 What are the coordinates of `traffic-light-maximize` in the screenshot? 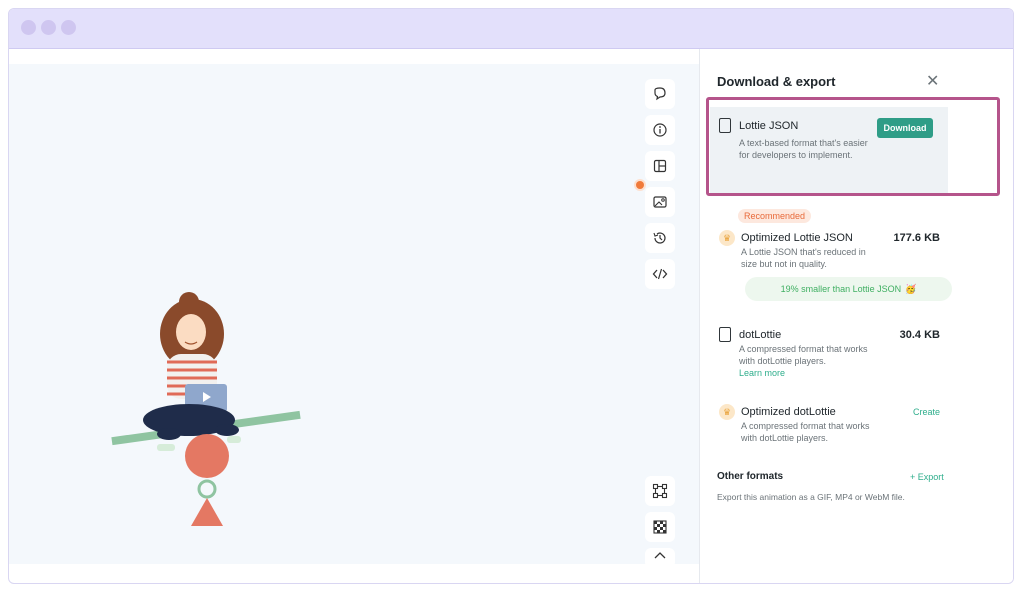 It's located at (68, 27).